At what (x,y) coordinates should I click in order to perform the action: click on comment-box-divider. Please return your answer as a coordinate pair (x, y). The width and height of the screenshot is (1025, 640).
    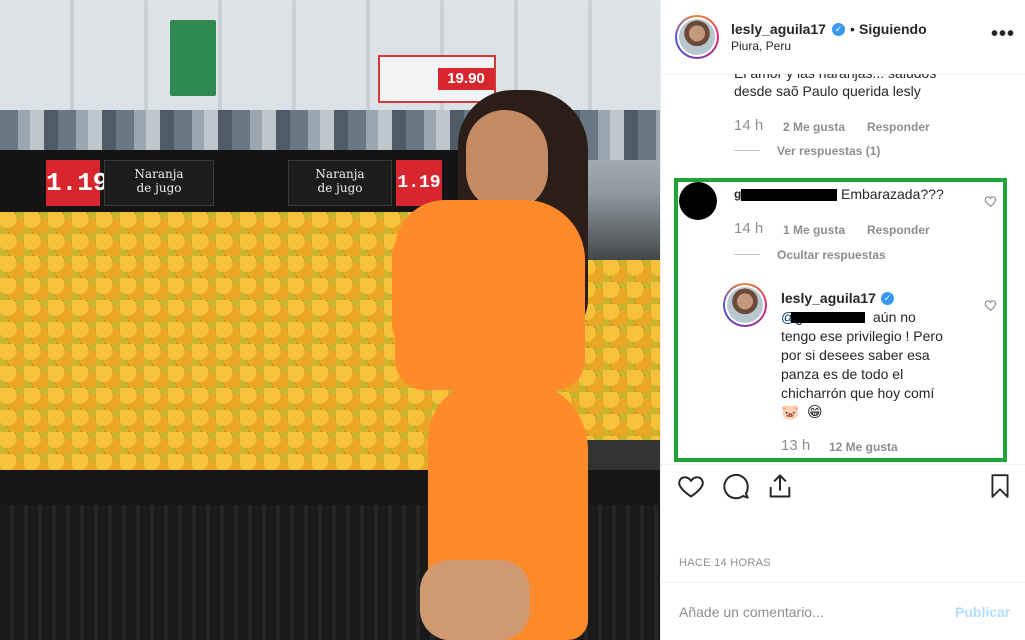
    Looking at the image, I should click on (843, 582).